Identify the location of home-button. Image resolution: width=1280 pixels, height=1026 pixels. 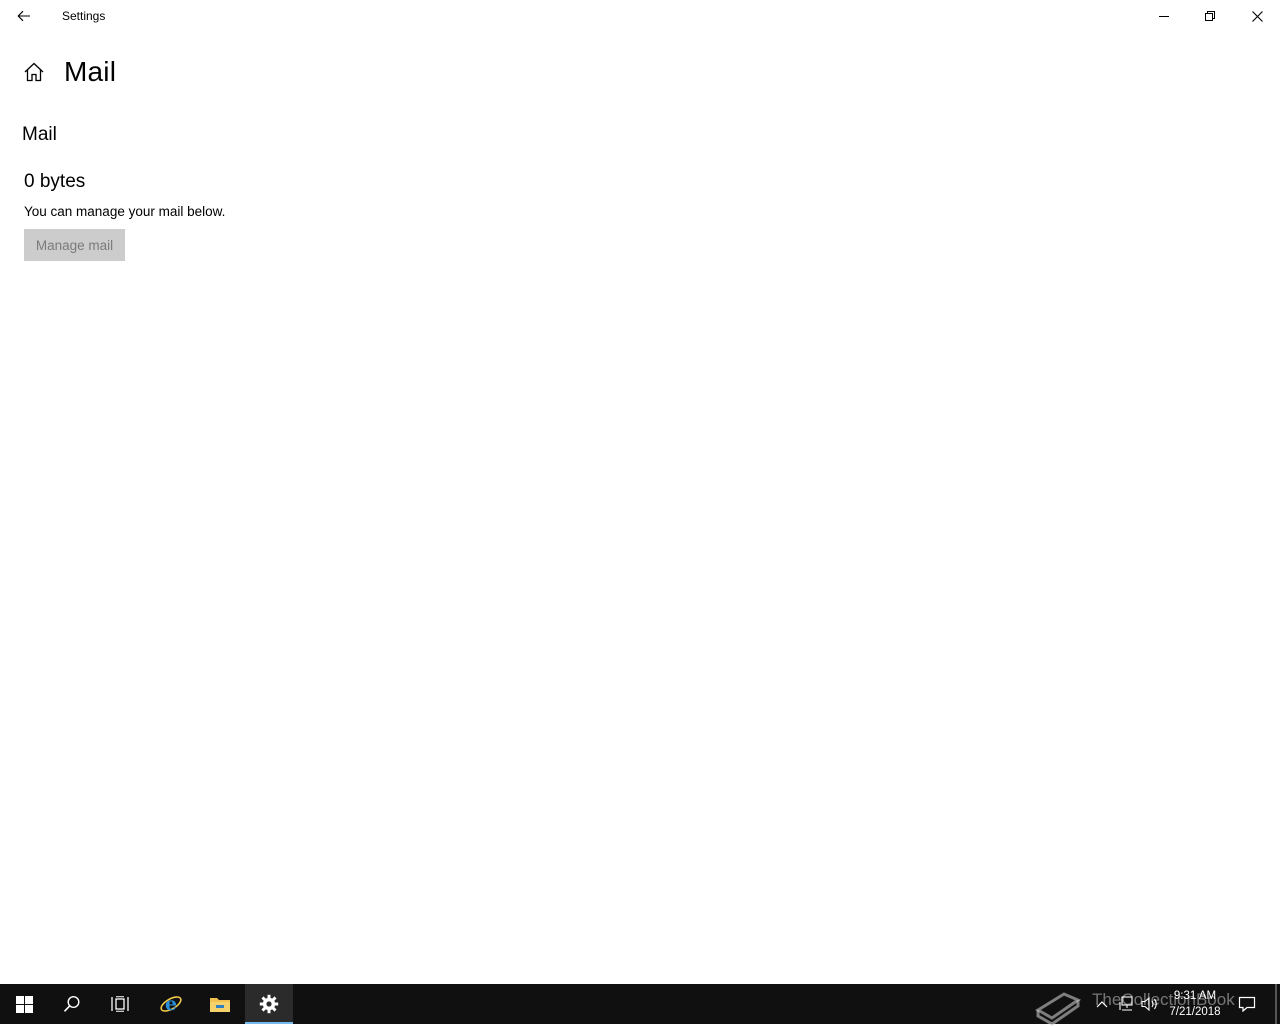
(34, 72).